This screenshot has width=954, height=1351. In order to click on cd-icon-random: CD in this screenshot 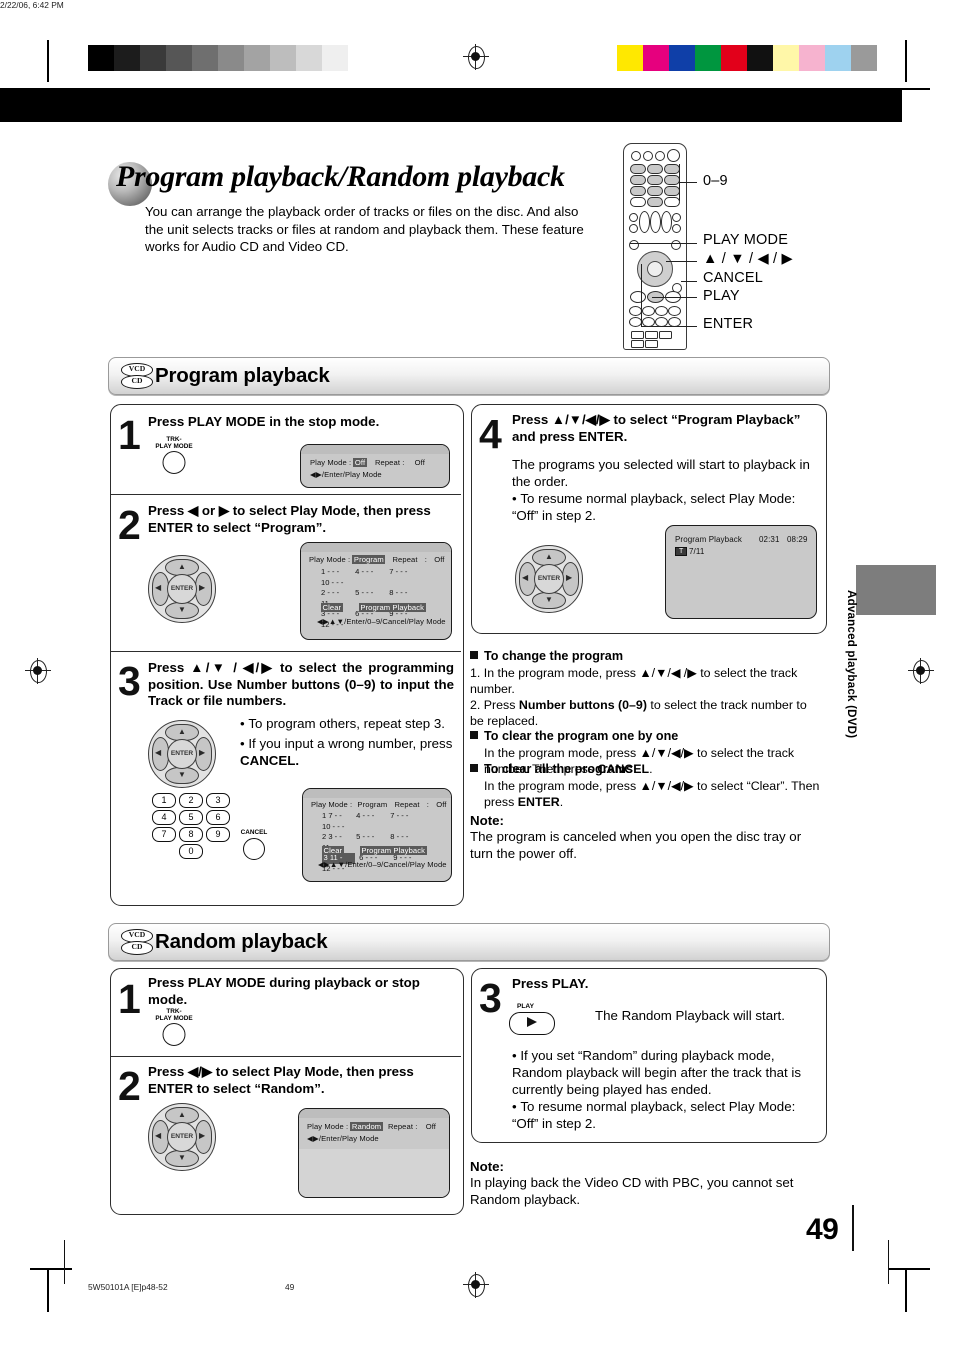, I will do `click(137, 948)`.